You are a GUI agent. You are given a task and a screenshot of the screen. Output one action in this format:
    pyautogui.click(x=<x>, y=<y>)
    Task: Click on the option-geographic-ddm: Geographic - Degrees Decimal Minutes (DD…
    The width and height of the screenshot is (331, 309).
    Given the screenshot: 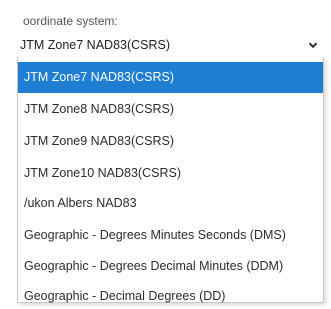 What is the action you would take?
    pyautogui.click(x=170, y=266)
    